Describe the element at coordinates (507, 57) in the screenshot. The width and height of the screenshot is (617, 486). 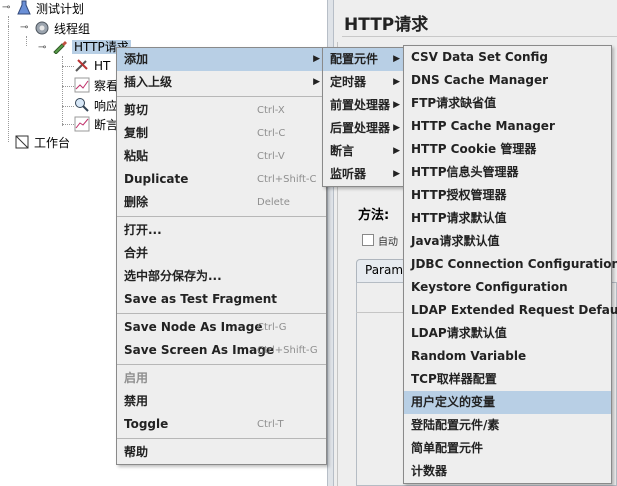
I see `menu-item-csv-data-set-config: CSV Data Set Config` at that location.